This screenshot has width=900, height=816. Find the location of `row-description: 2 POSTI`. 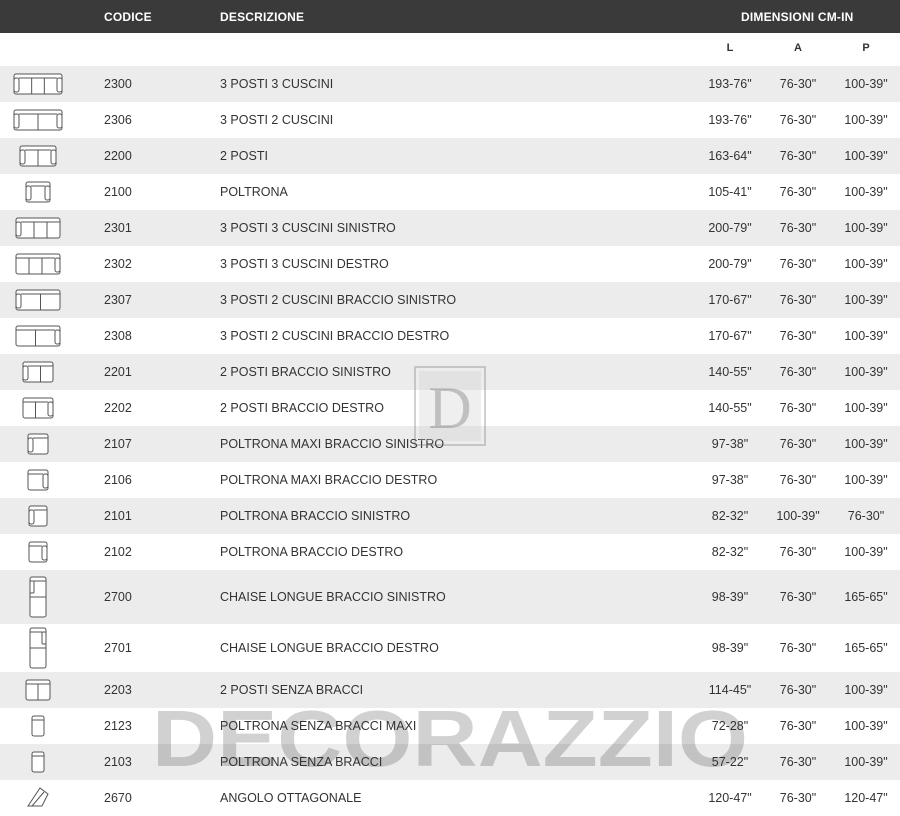

row-description: 2 POSTI is located at coordinates (244, 156).